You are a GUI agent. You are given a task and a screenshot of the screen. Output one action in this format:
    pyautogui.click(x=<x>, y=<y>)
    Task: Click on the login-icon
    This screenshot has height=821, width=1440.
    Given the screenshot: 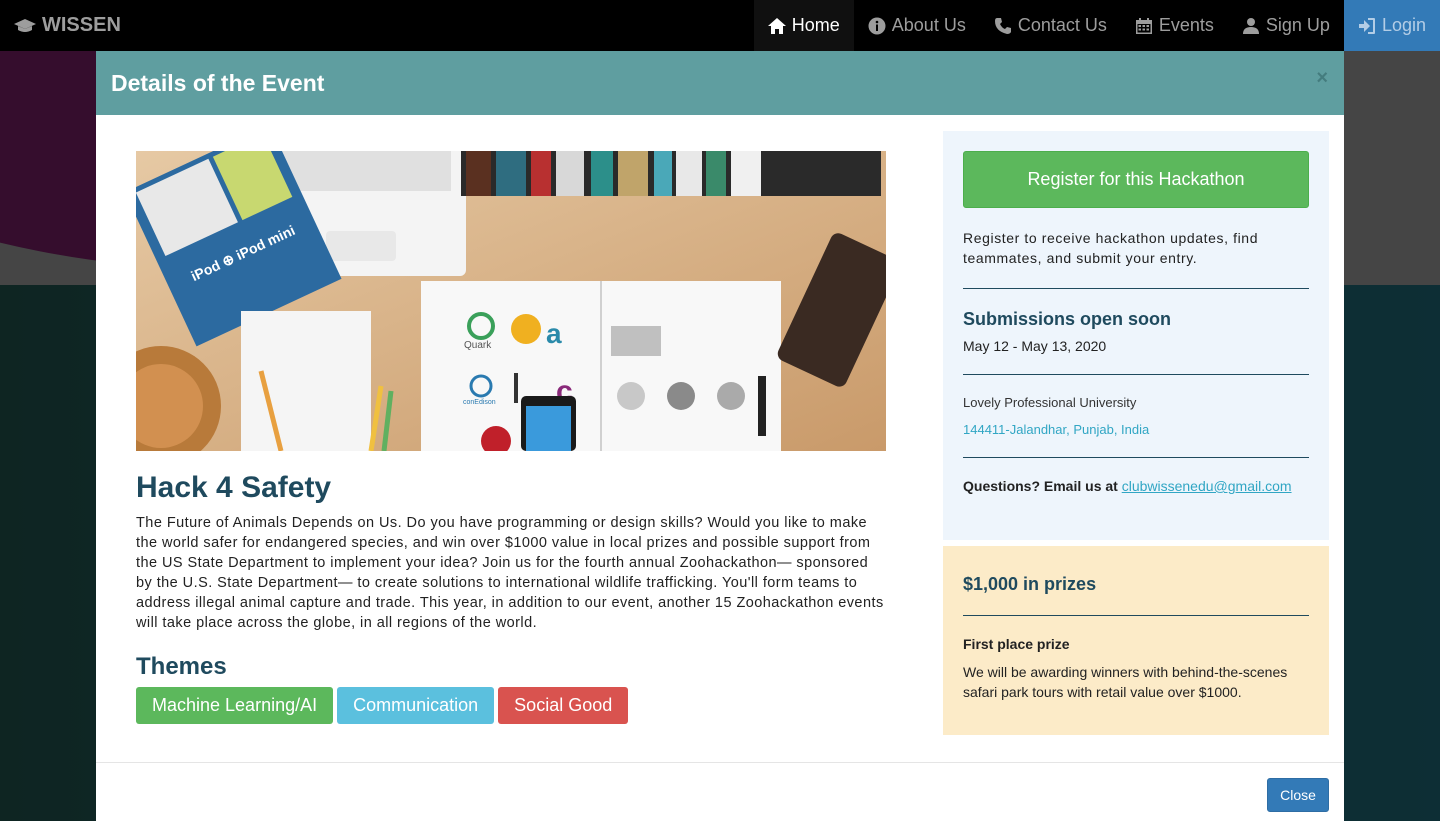 What is the action you would take?
    pyautogui.click(x=1366, y=25)
    